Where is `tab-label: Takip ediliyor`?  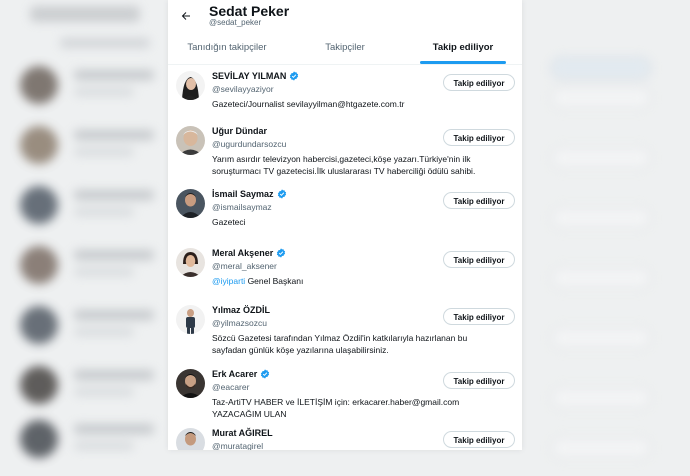 tab-label: Takip ediliyor is located at coordinates (463, 47).